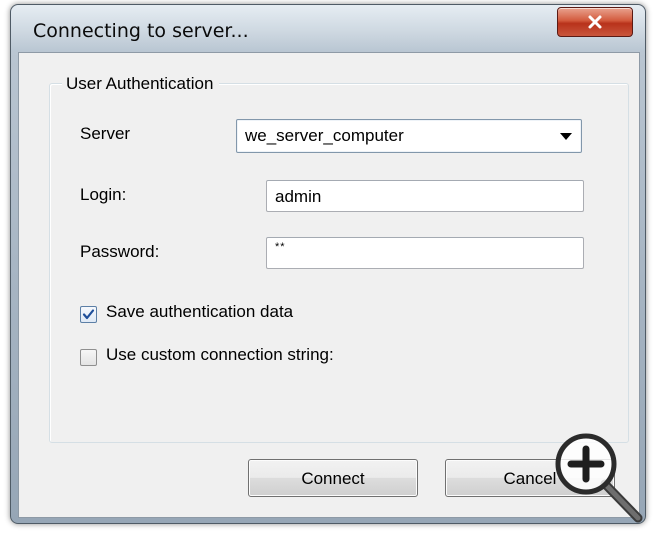 The image size is (656, 533). Describe the element at coordinates (566, 136) in the screenshot. I see `chevron-down-icon` at that location.